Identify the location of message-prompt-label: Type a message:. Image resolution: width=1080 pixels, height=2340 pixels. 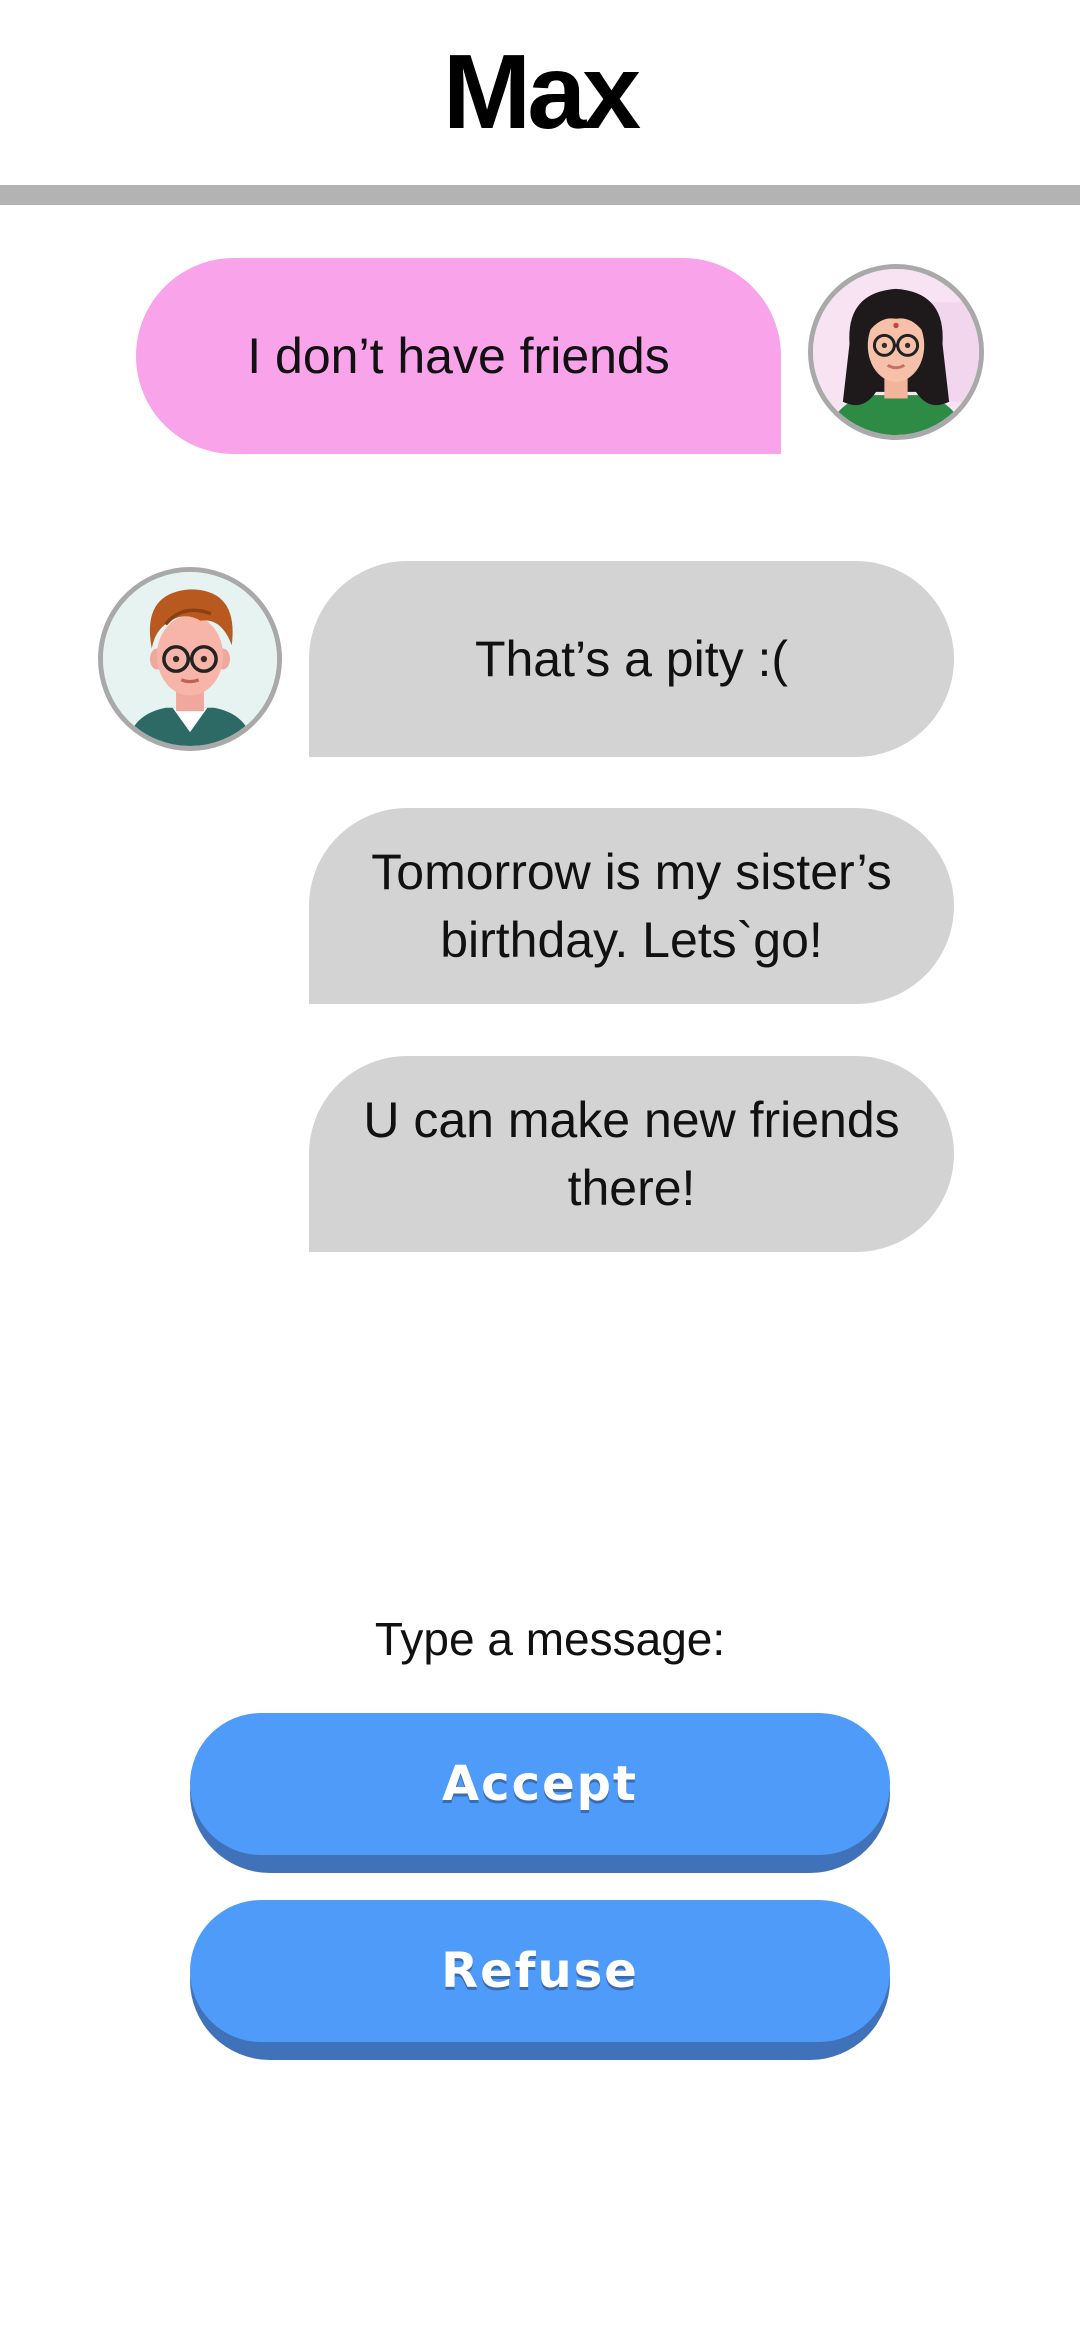
(550, 1639).